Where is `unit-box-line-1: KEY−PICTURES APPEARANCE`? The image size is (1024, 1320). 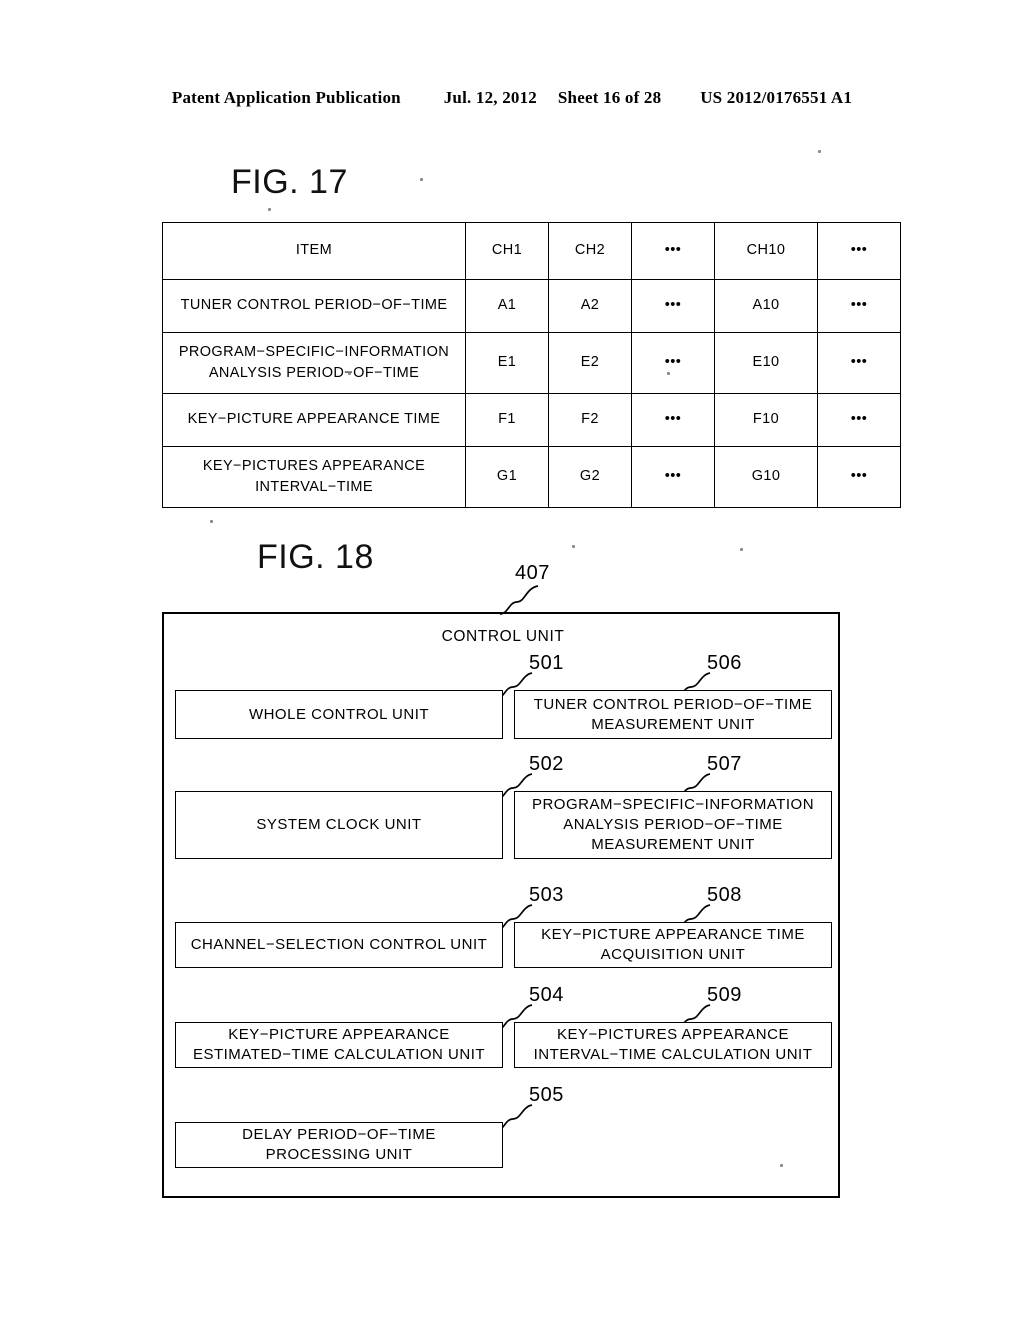
unit-box-line-1: KEY−PICTURES APPEARANCE is located at coordinates (672, 1035).